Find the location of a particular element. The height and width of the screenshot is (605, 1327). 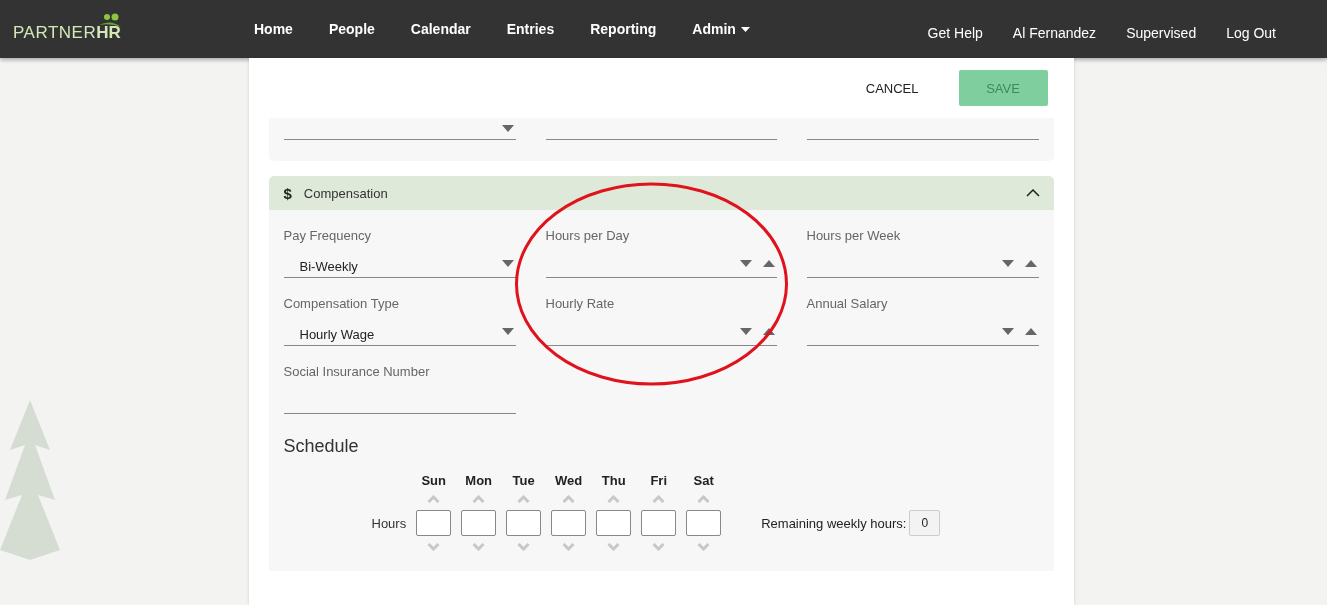

nav-link: People is located at coordinates (351, 29).